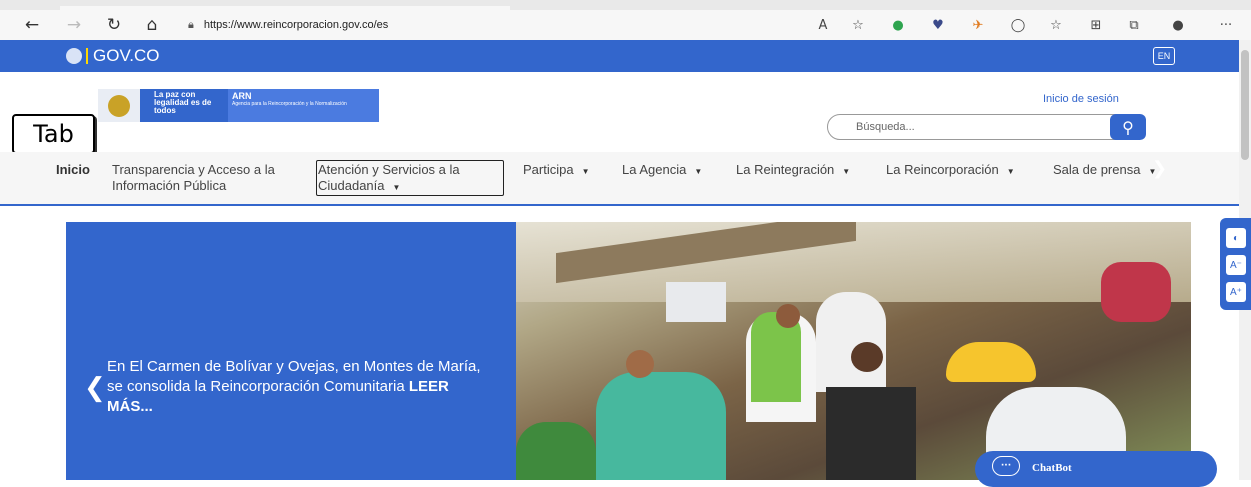  What do you see at coordinates (498, 25) in the screenshot?
I see `address-bar: 🔒︎ https://www.reincorporacion.gov.co/es` at bounding box center [498, 25].